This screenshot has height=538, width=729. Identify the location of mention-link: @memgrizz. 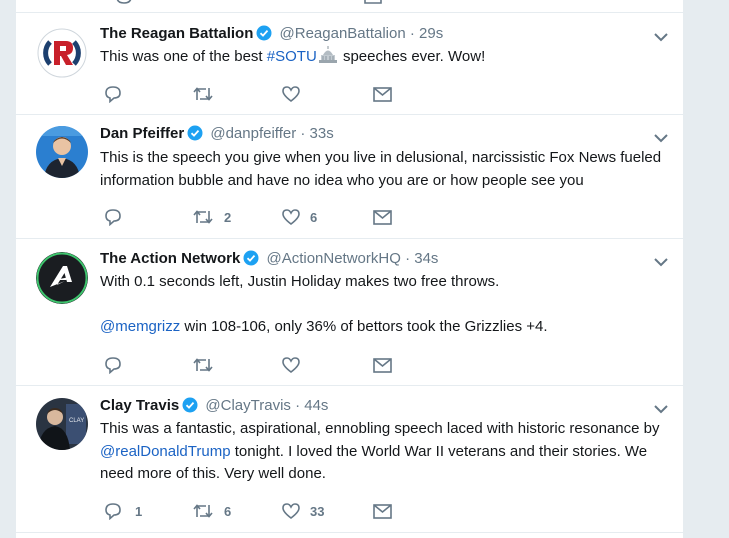
(140, 326).